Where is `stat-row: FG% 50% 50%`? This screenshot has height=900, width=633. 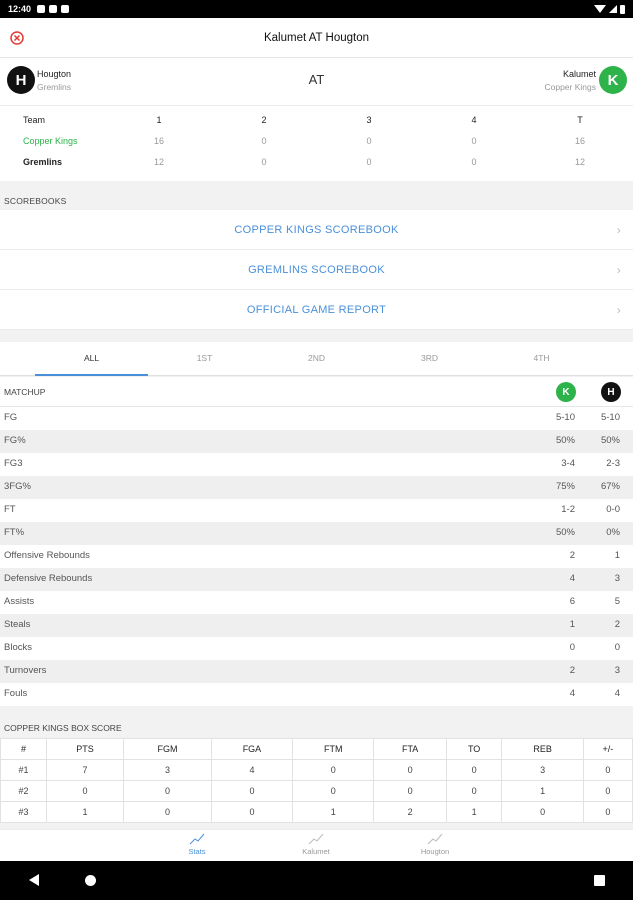
stat-row: FG% 50% 50% is located at coordinates (316, 441).